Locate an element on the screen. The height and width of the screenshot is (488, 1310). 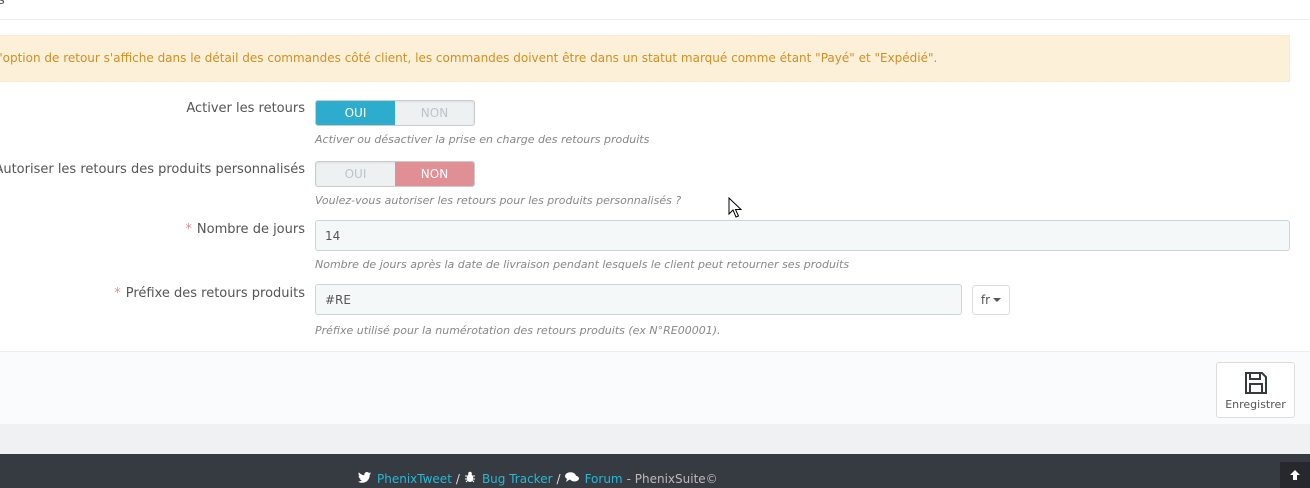
save-button: Enregistrer is located at coordinates (1255, 390).